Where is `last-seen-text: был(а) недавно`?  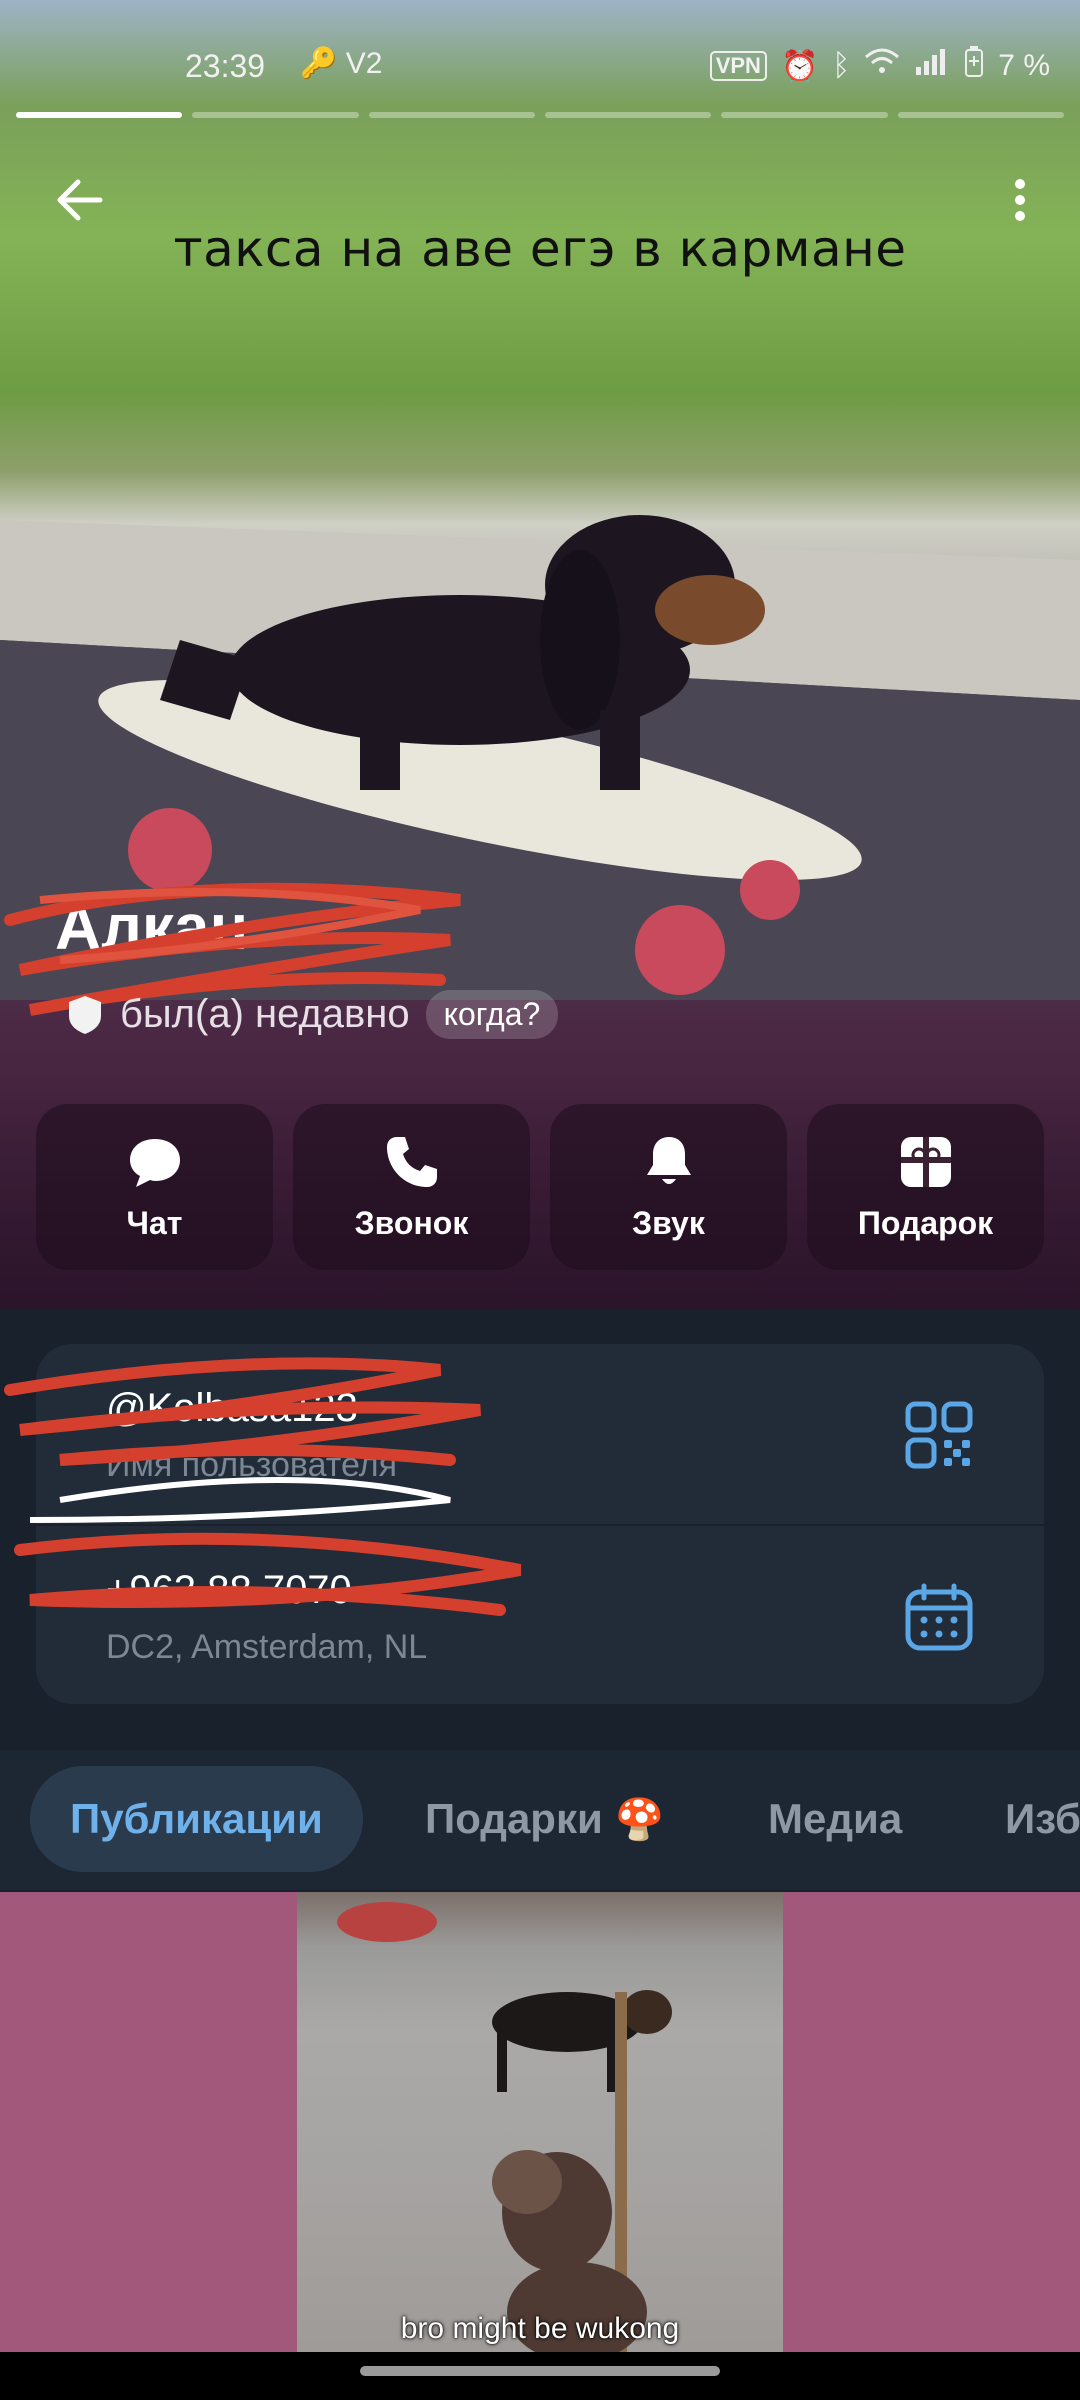 last-seen-text: был(а) недавно is located at coordinates (265, 1014).